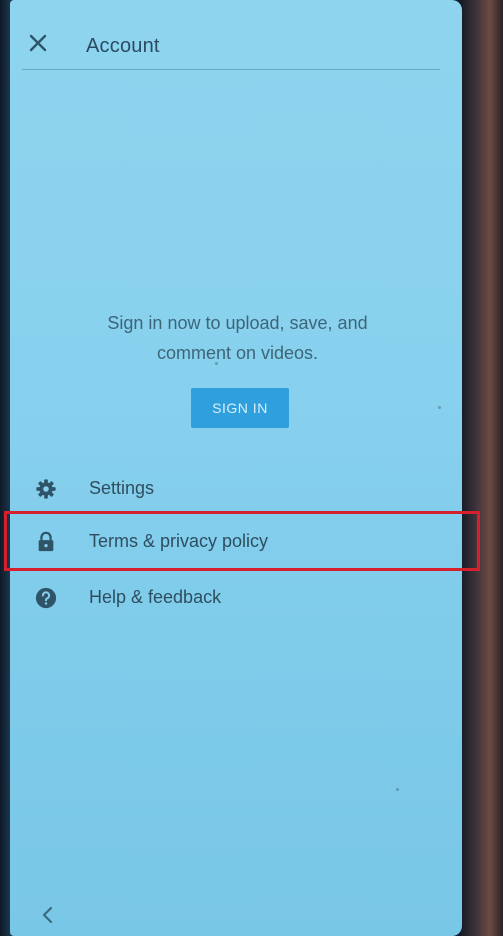 The image size is (503, 936). What do you see at coordinates (122, 488) in the screenshot?
I see `menu-item-settings-label: Settings` at bounding box center [122, 488].